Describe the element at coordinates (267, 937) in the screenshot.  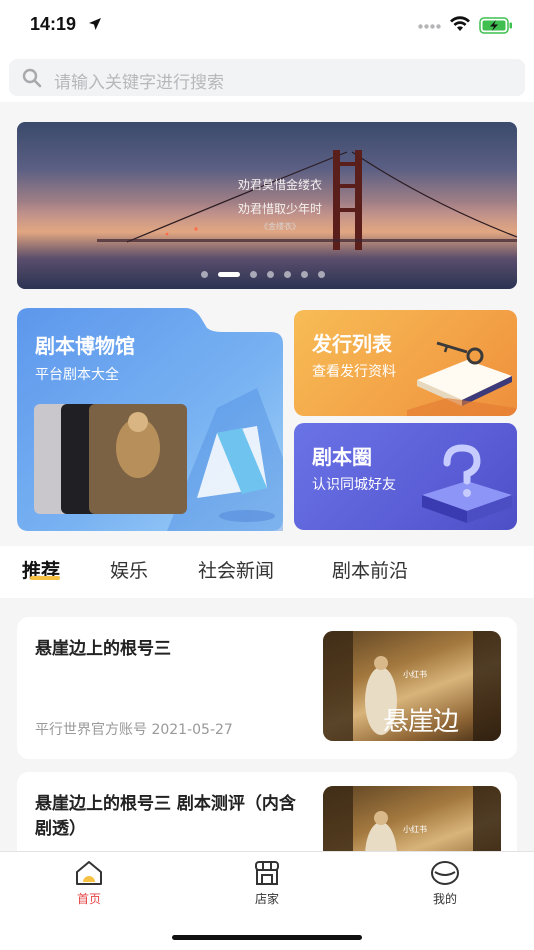
I see `home-indicator` at that location.